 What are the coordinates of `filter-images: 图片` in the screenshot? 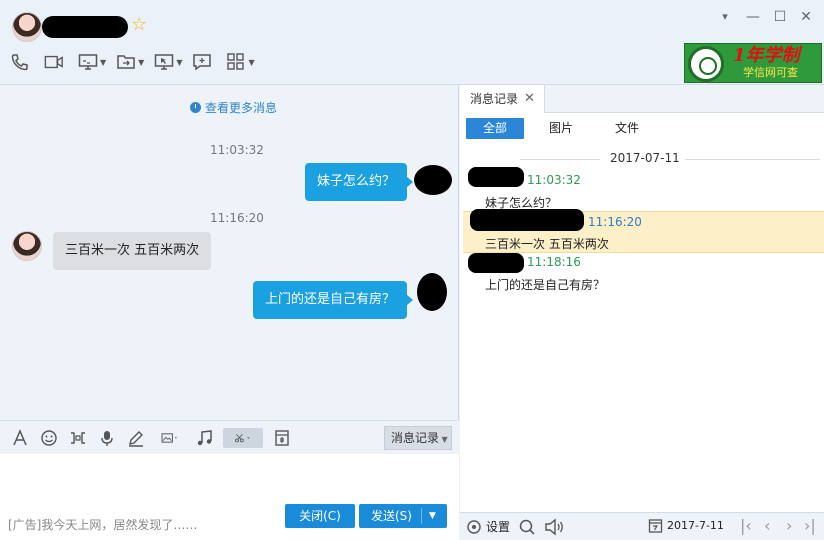 It's located at (561, 128).